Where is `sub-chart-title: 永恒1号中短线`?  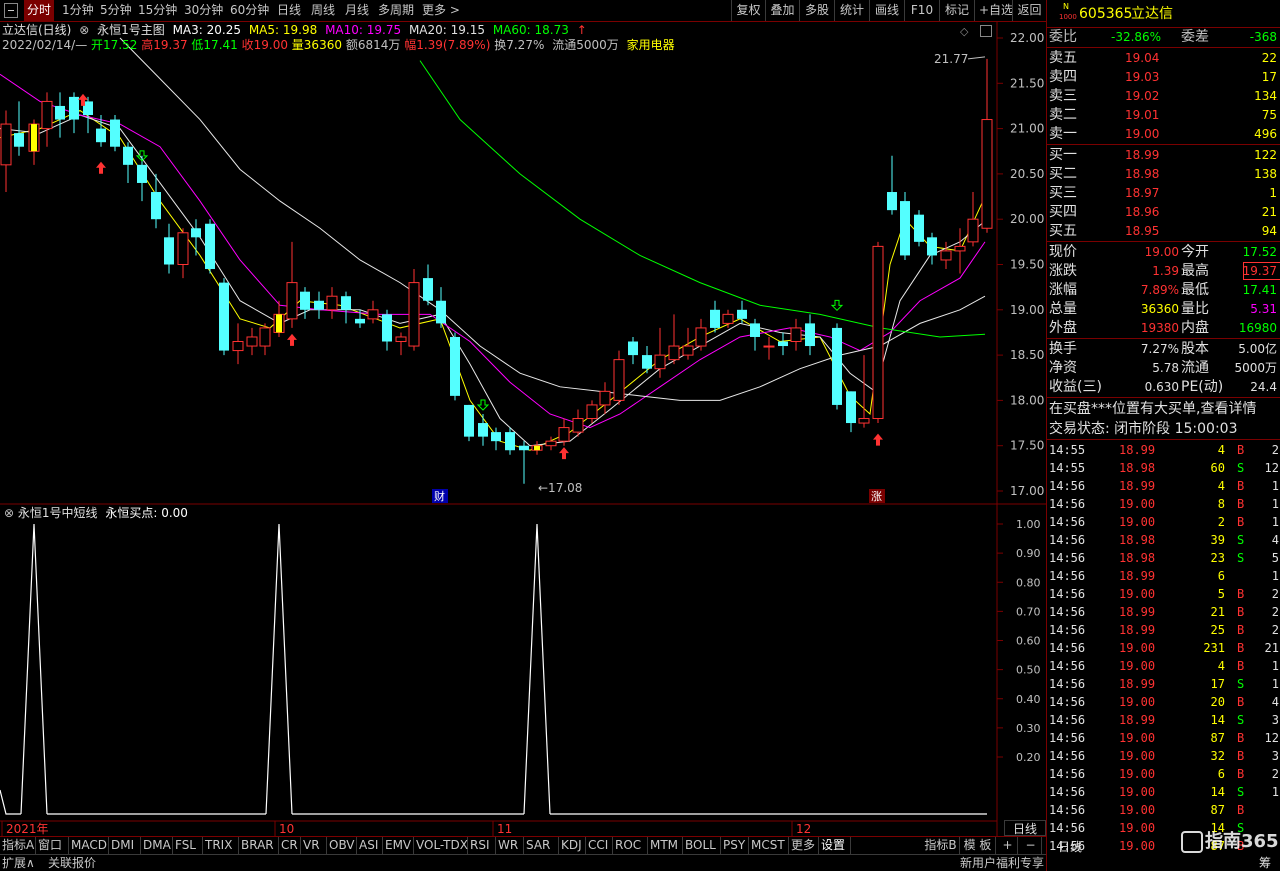 sub-chart-title: 永恒1号中短线 is located at coordinates (58, 513).